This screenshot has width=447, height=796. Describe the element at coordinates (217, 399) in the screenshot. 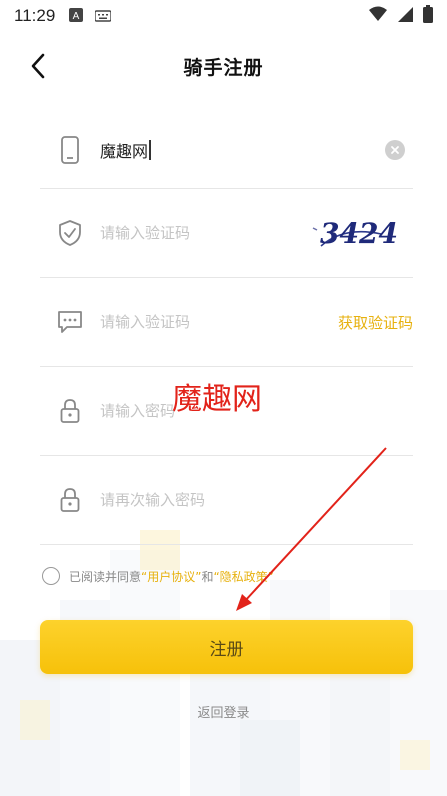

I see `watermark-text: 魔趣网` at that location.